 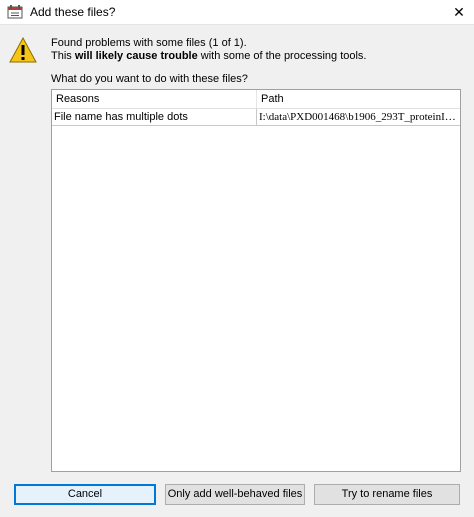 What do you see at coordinates (149, 79) in the screenshot?
I see `question-label: What do you want to do with these files?` at bounding box center [149, 79].